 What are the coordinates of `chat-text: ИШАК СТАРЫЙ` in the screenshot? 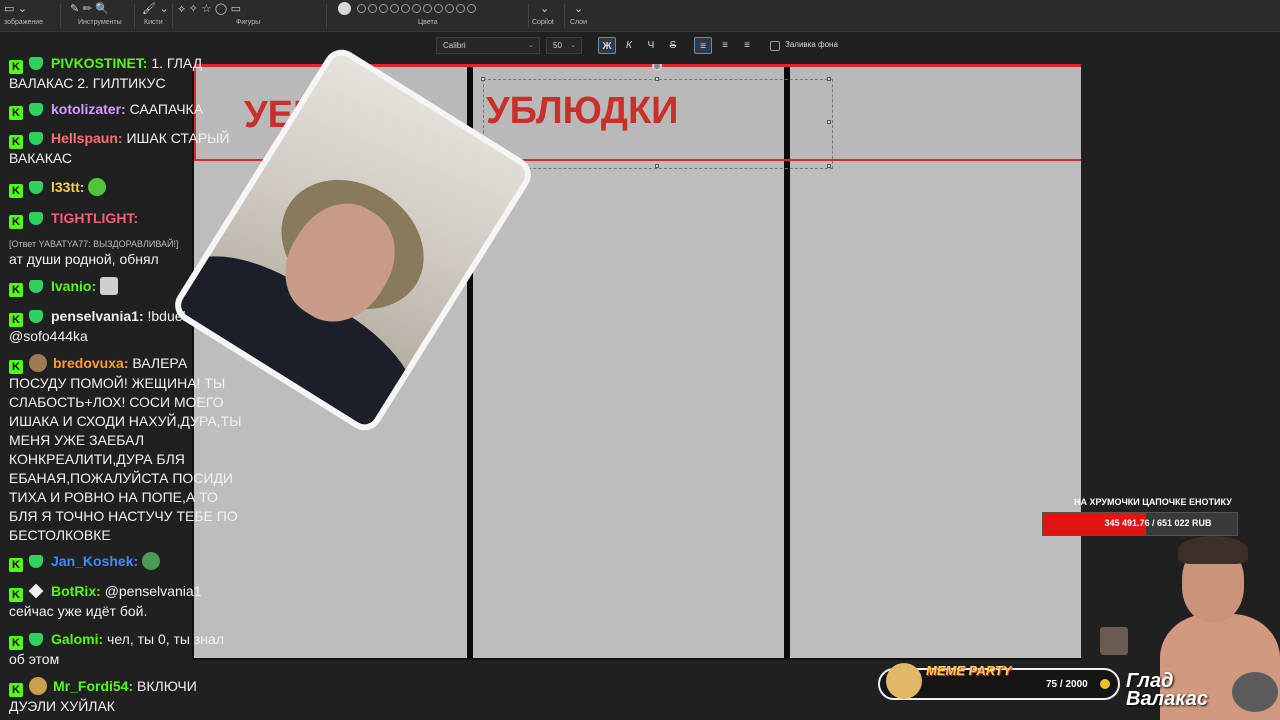 It's located at (178, 138).